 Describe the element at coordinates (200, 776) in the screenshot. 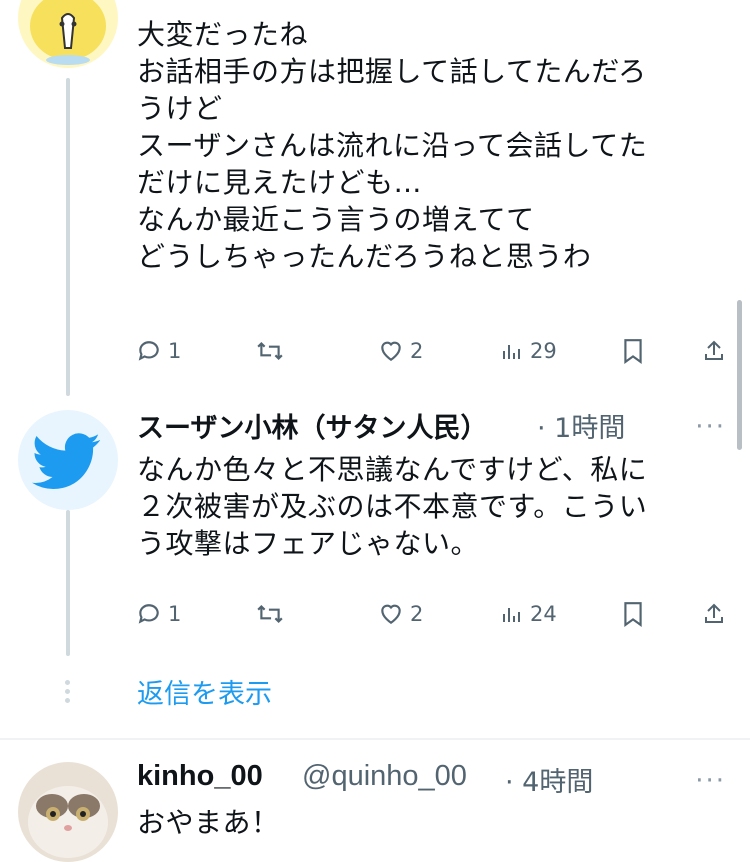

I see `tweet3-display-name: kinho_00` at that location.